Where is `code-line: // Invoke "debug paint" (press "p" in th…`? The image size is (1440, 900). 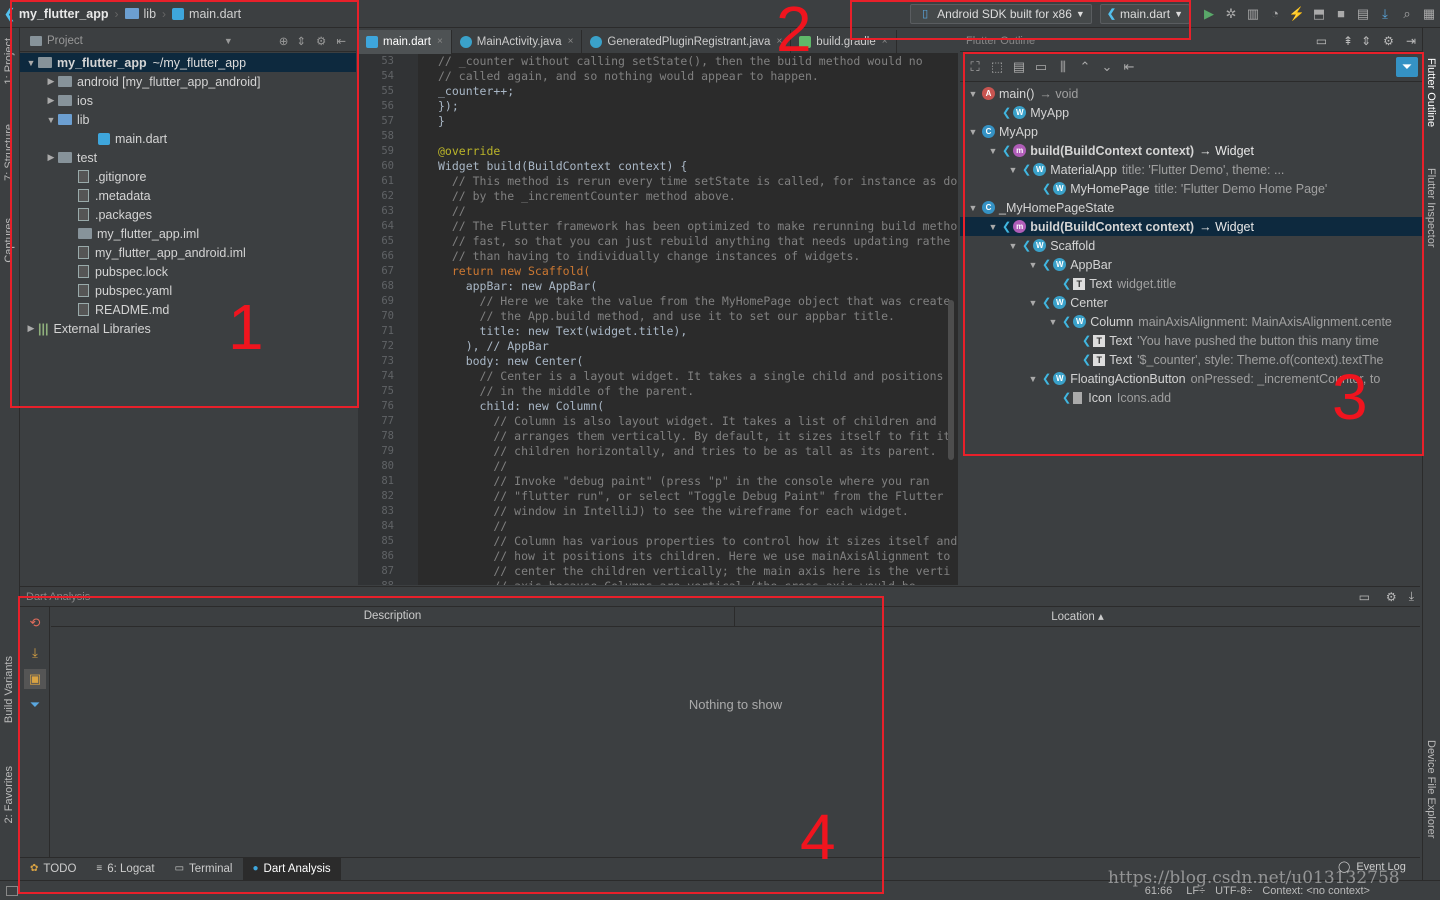
code-line: // Invoke "debug paint" (press "p" in th… is located at coordinates (684, 481).